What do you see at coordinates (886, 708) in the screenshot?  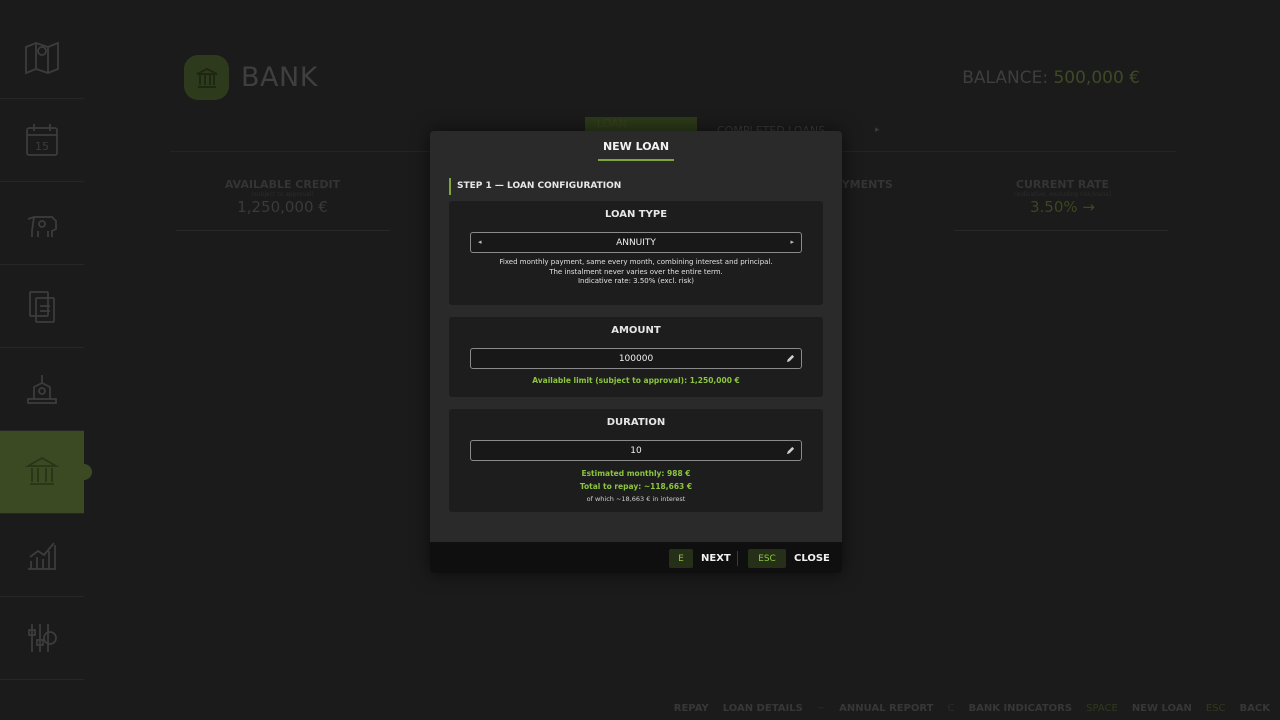 I see `hint-annual-report: ANNUAL REPORT` at bounding box center [886, 708].